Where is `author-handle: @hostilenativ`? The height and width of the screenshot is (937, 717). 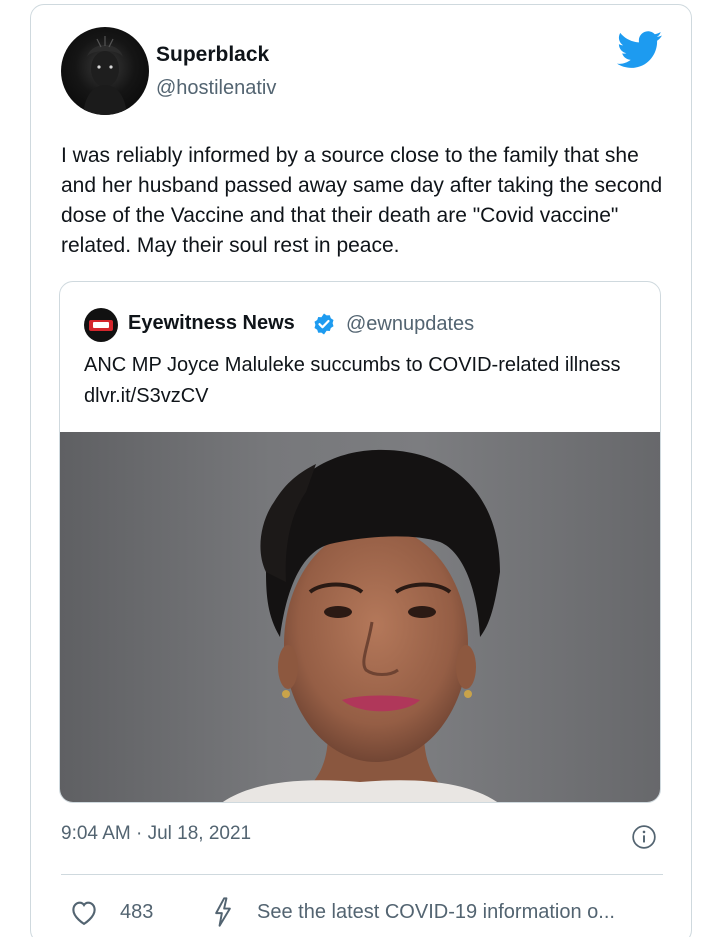 author-handle: @hostilenativ is located at coordinates (216, 88).